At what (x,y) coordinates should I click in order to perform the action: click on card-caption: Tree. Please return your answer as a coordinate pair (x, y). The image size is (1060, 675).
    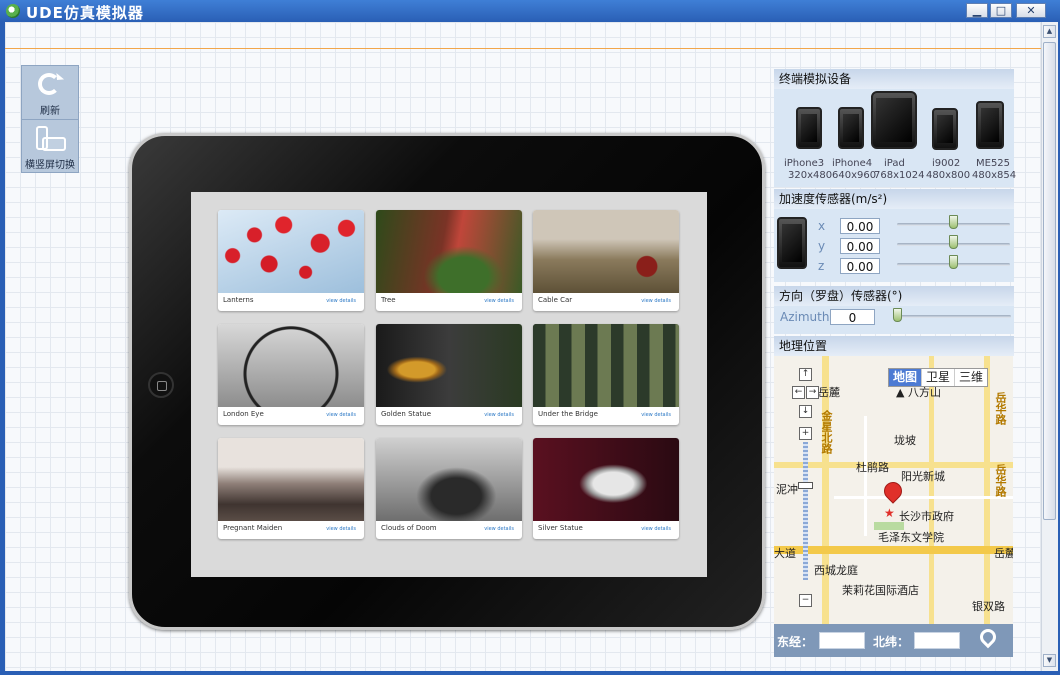
    Looking at the image, I should click on (388, 300).